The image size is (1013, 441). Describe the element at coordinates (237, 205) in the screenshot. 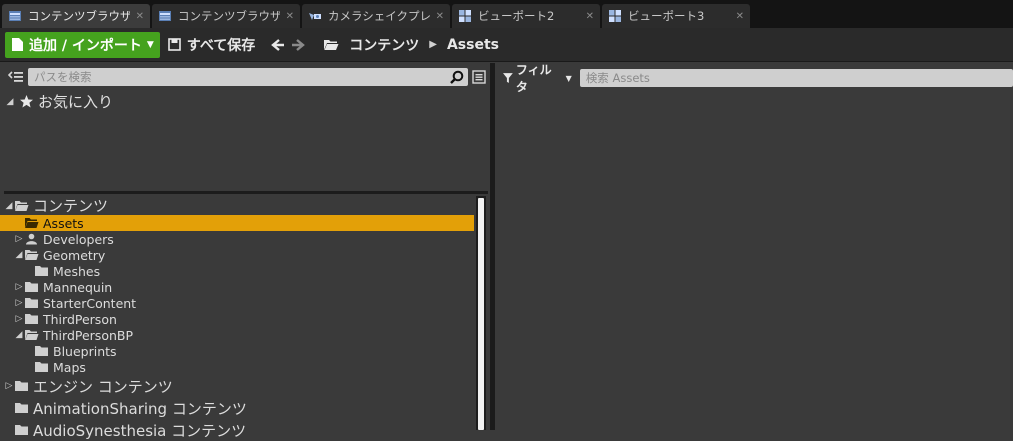

I see `tree-item: ◢ コンテンツ` at that location.